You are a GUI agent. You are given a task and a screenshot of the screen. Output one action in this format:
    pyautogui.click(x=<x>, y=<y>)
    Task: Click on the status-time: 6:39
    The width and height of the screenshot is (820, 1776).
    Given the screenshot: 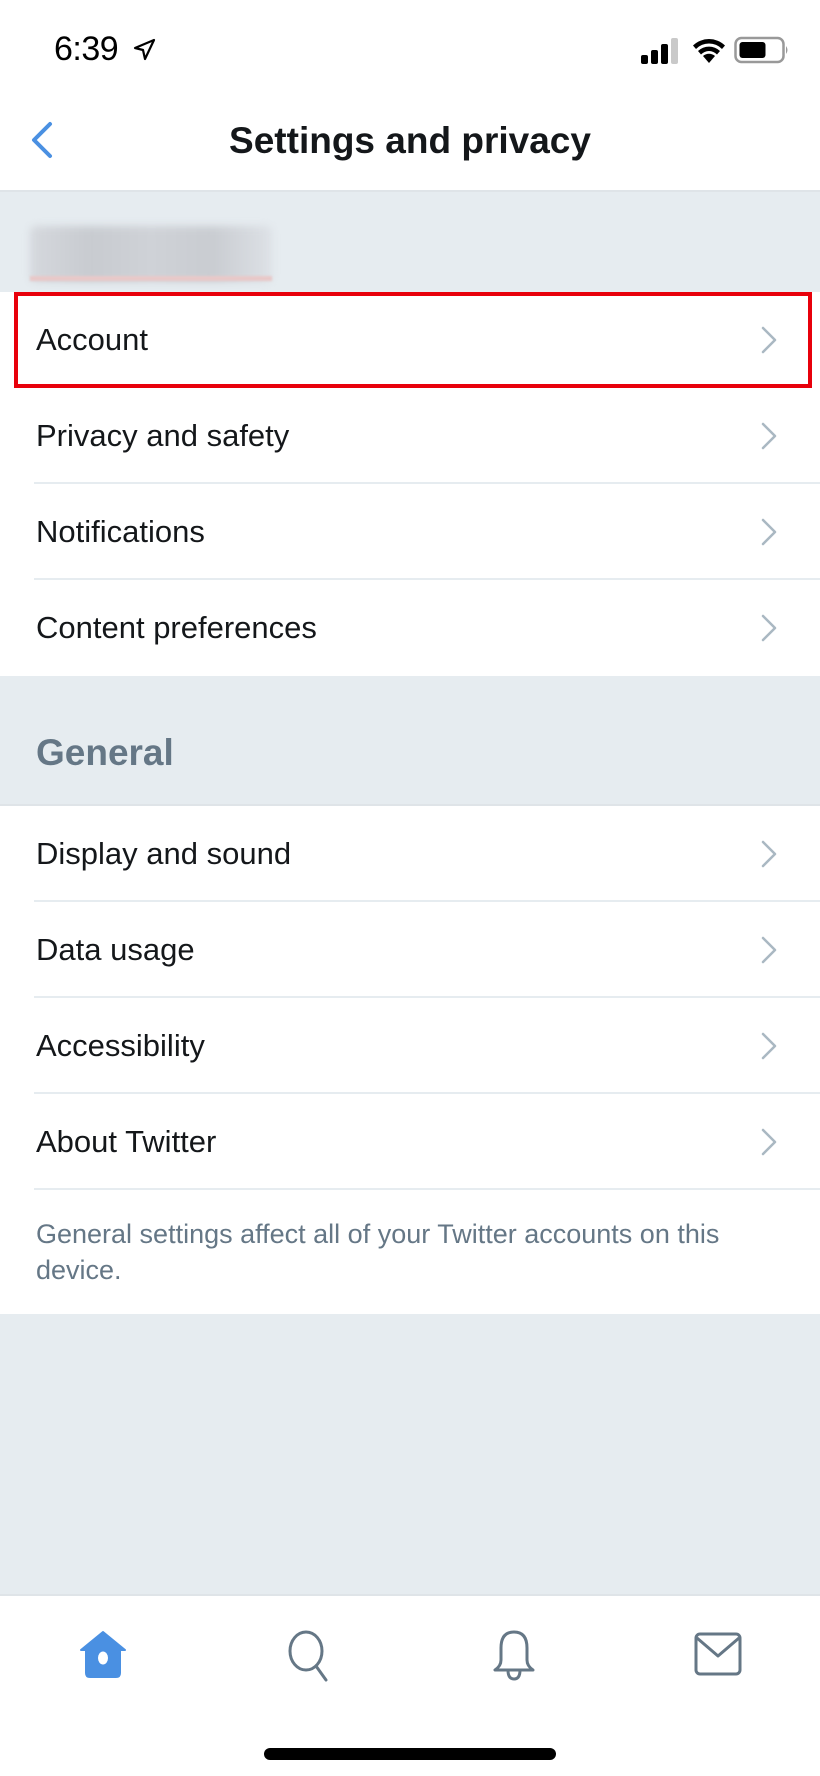 What is the action you would take?
    pyautogui.click(x=86, y=49)
    